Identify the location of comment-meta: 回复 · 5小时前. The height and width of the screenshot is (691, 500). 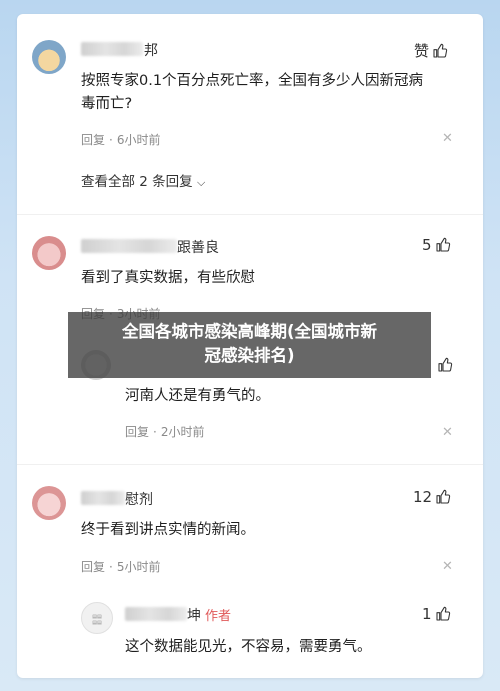
(120, 566).